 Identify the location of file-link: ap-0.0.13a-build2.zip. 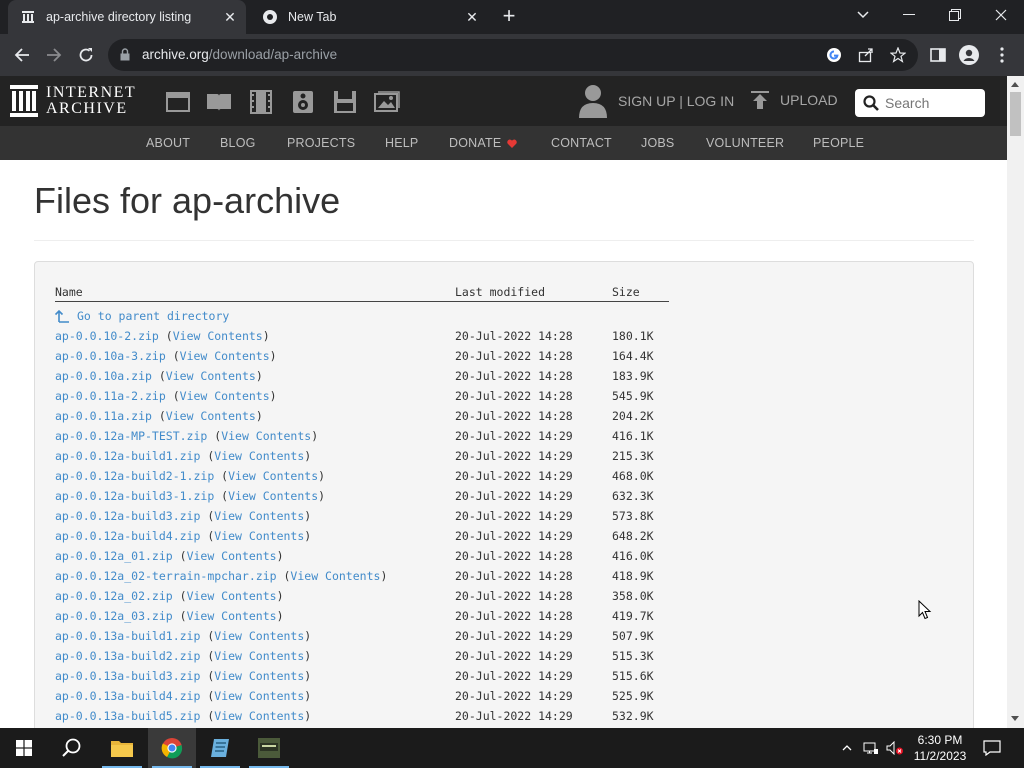
(127, 656).